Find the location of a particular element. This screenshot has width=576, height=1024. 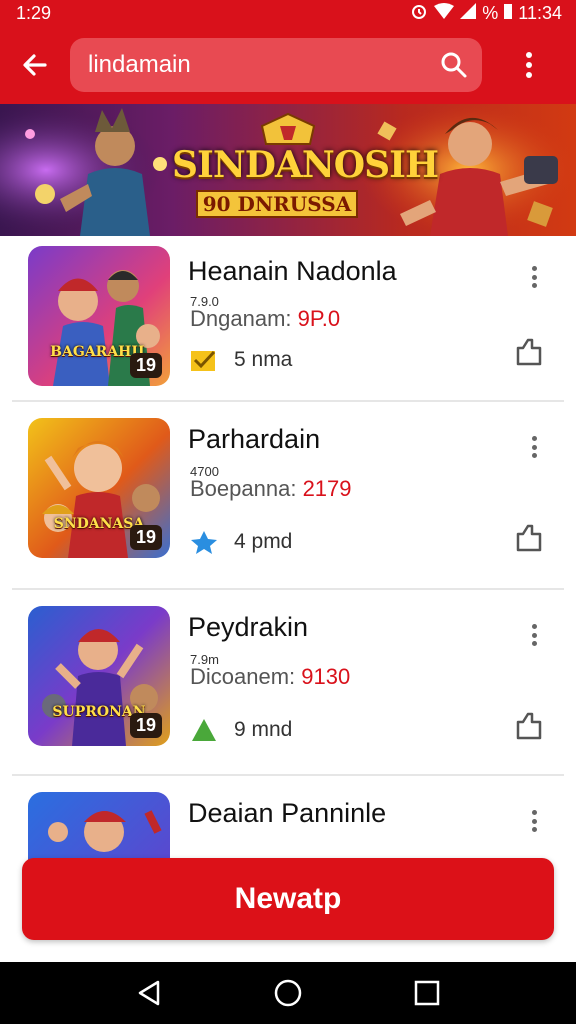

tree-badge-icon is located at coordinates (204, 730).